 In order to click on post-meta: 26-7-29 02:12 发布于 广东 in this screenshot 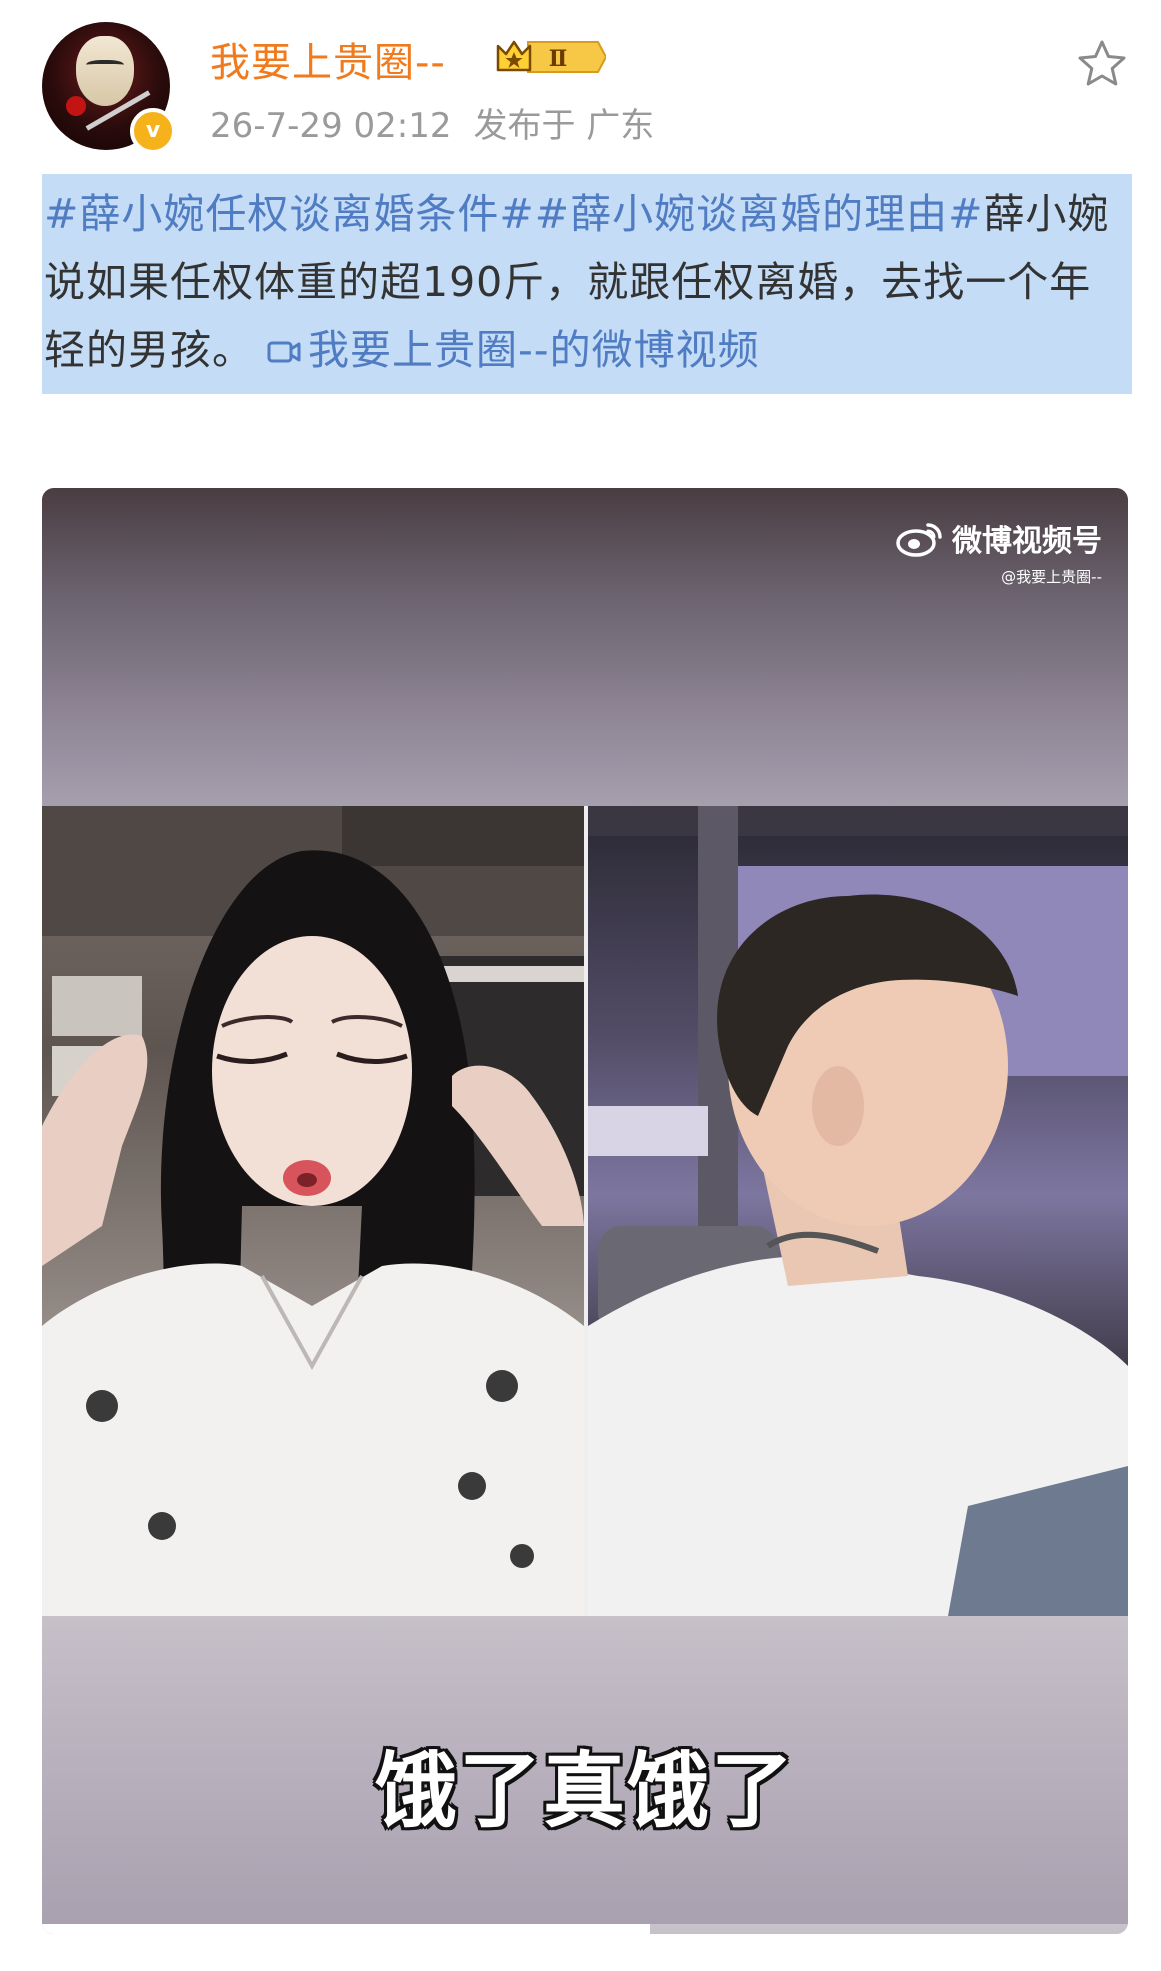, I will do `click(432, 122)`.